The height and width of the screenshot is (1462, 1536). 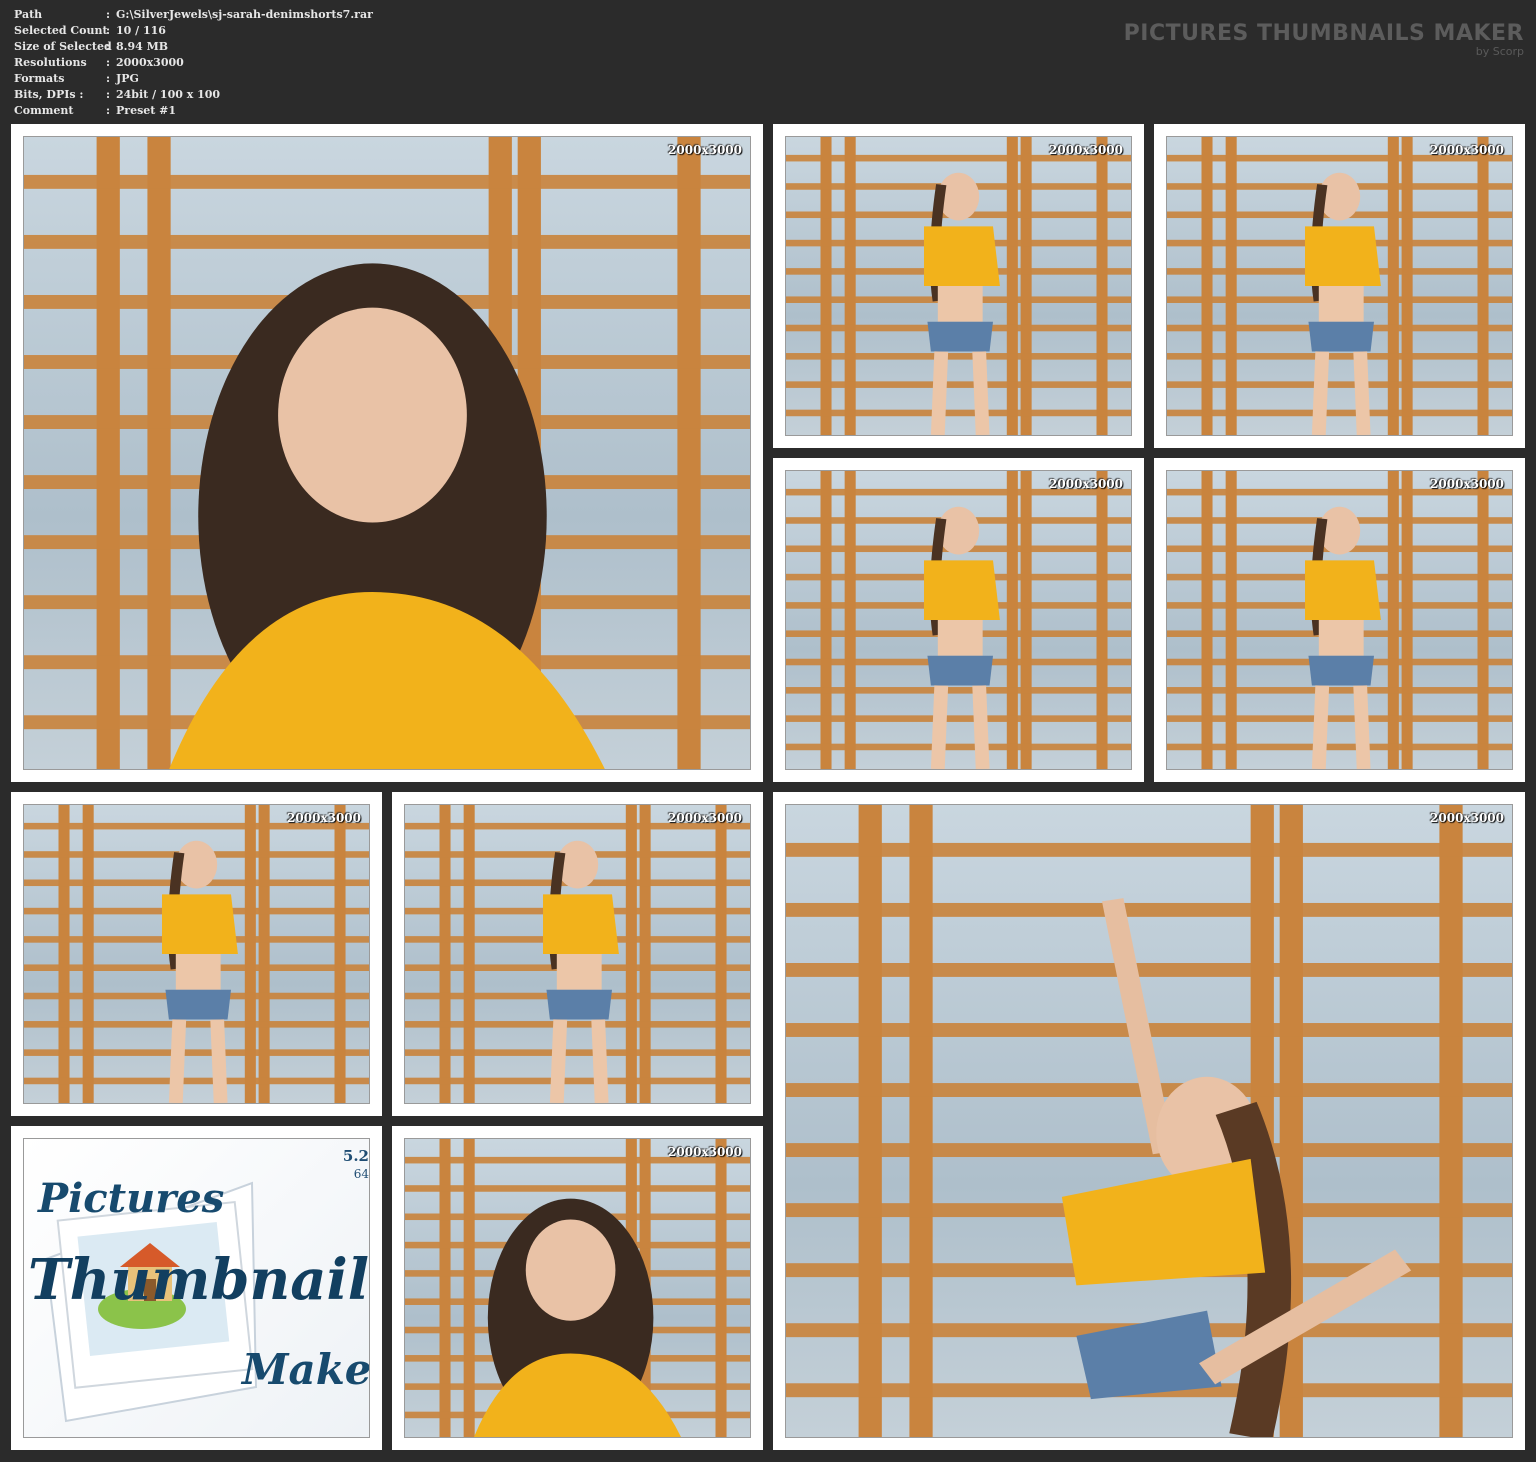 I want to click on thumbnail-2: 2000x3000, so click(x=958, y=286).